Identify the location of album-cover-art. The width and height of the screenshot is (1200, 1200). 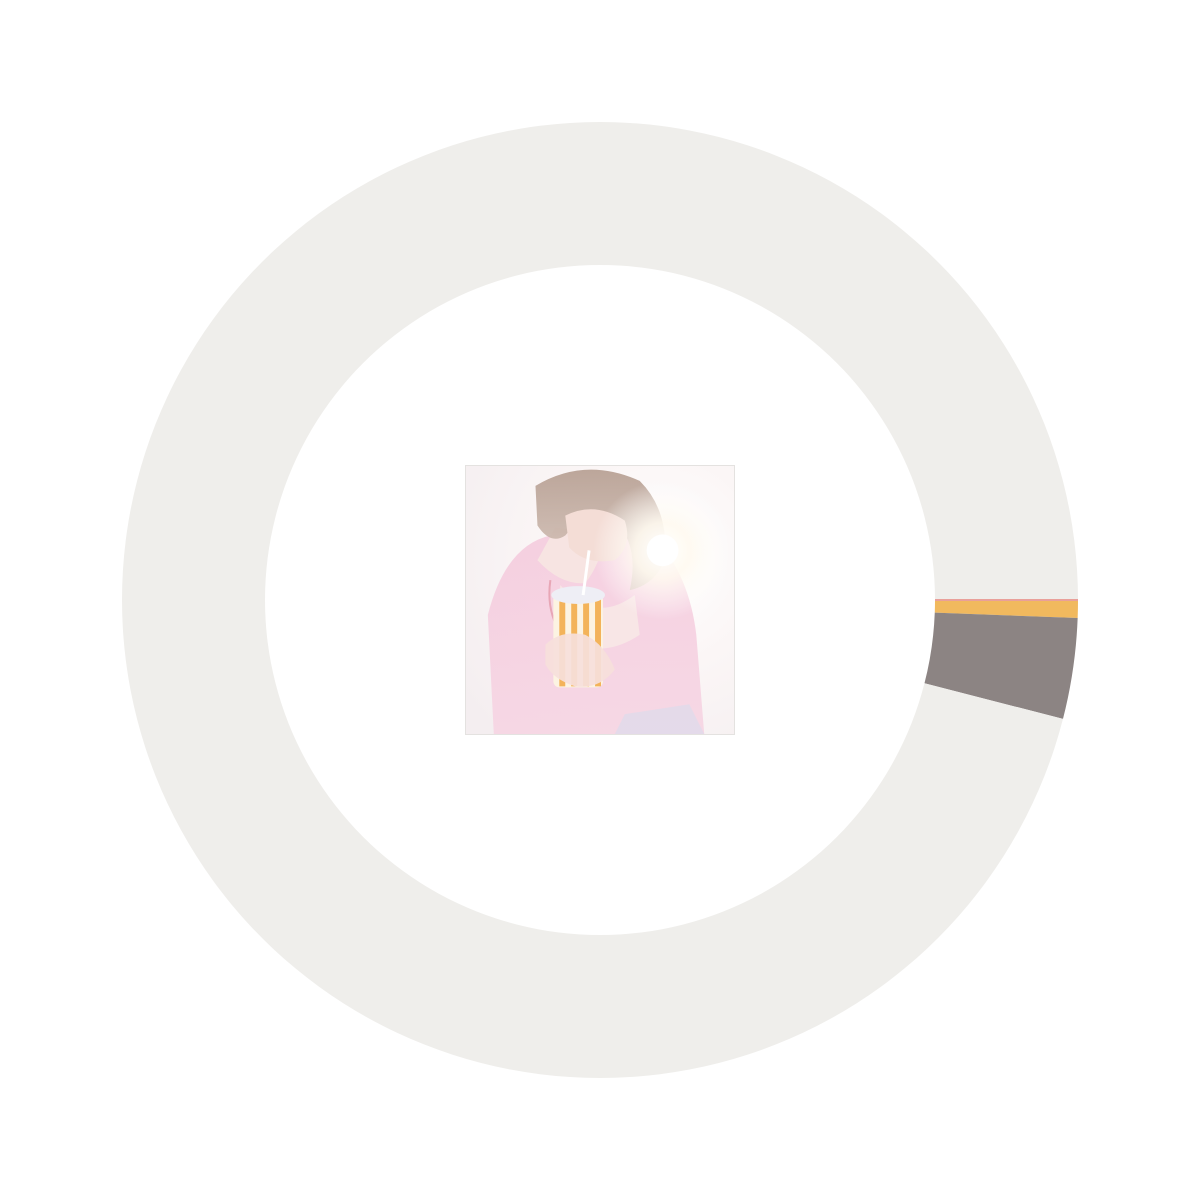
(600, 600).